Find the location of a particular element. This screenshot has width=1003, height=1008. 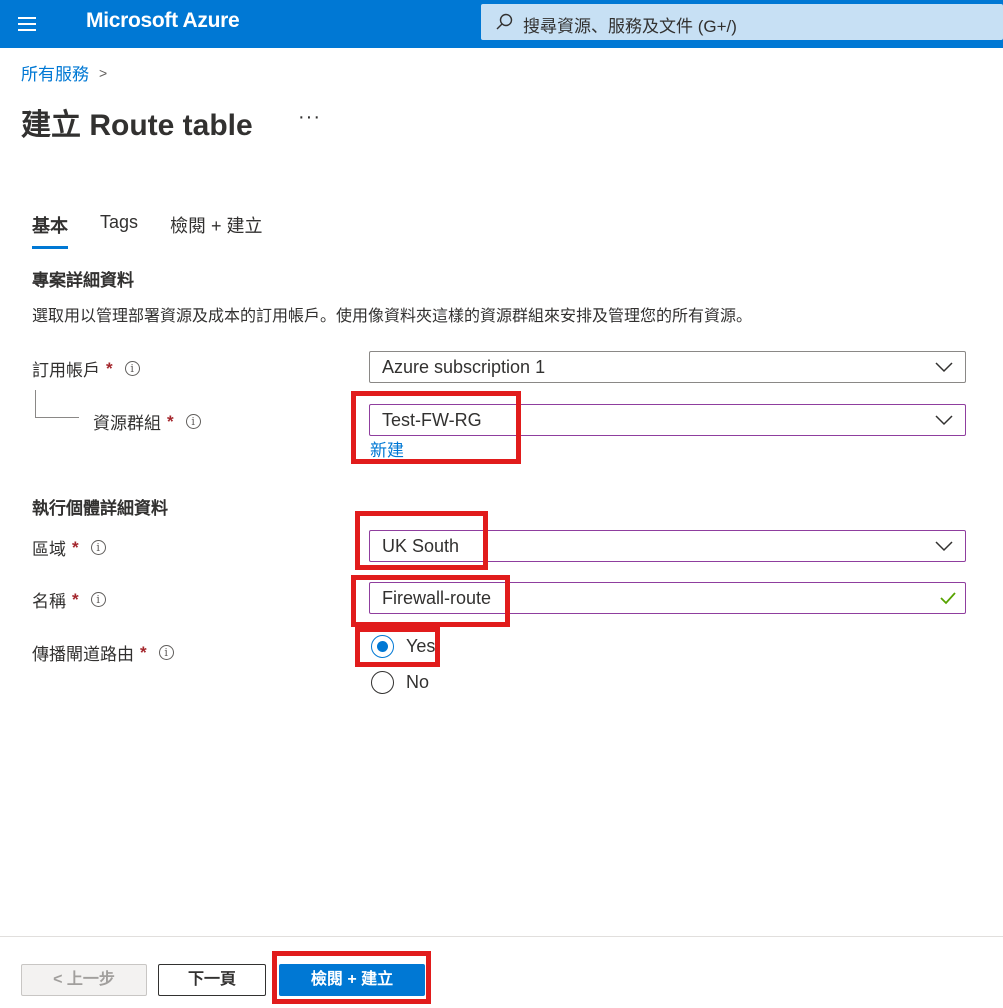

propagate-routes-label-text: 傳播閘道路由 is located at coordinates (83, 654).